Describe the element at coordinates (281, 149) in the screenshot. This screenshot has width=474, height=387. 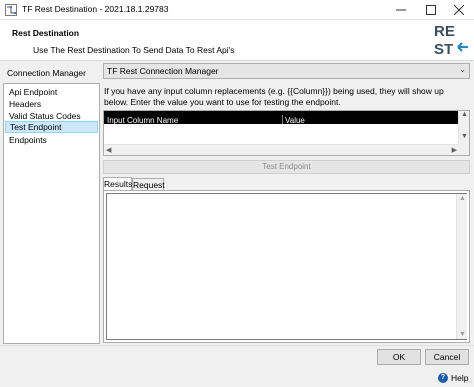
I see `grid-horizontal-scrollbar: ◀ ▶` at that location.